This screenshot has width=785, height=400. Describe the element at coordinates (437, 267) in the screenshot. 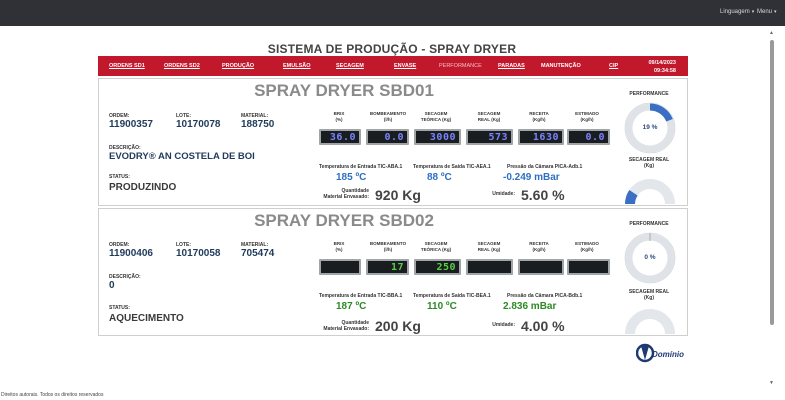

I see `secagem-teorica-display: 250` at that location.